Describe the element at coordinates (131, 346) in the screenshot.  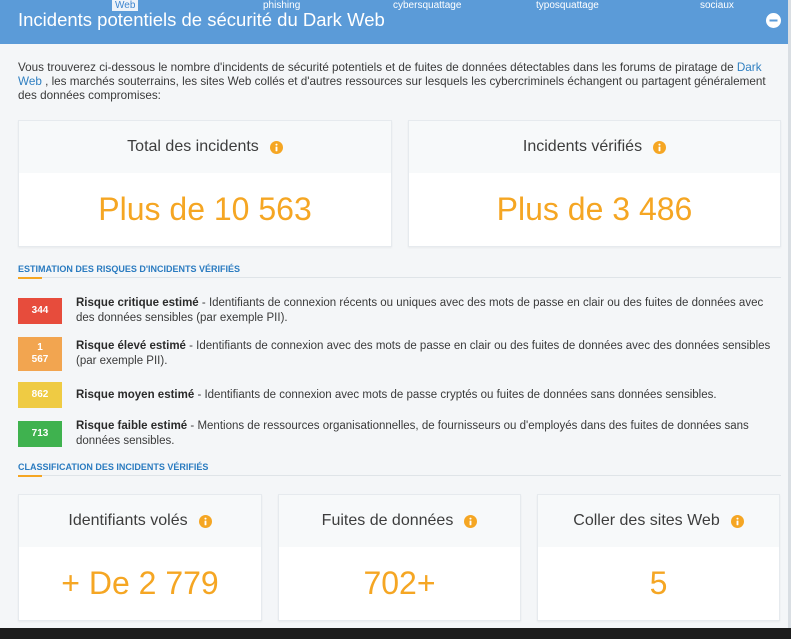
I see `risk-level: Risque élevé estimé` at that location.